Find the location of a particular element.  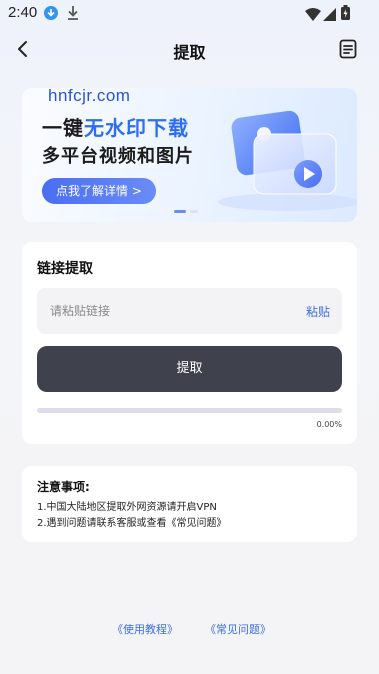

history-button is located at coordinates (348, 49).